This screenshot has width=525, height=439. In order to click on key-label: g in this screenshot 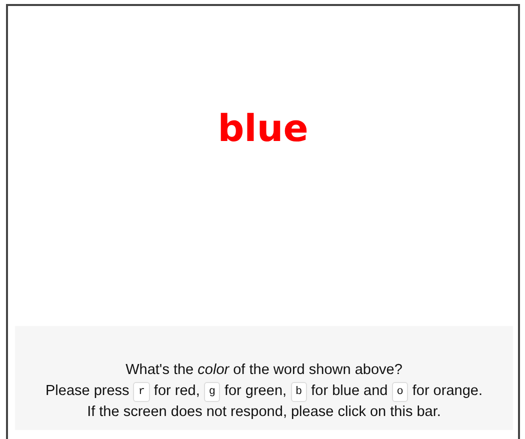, I will do `click(212, 392)`.